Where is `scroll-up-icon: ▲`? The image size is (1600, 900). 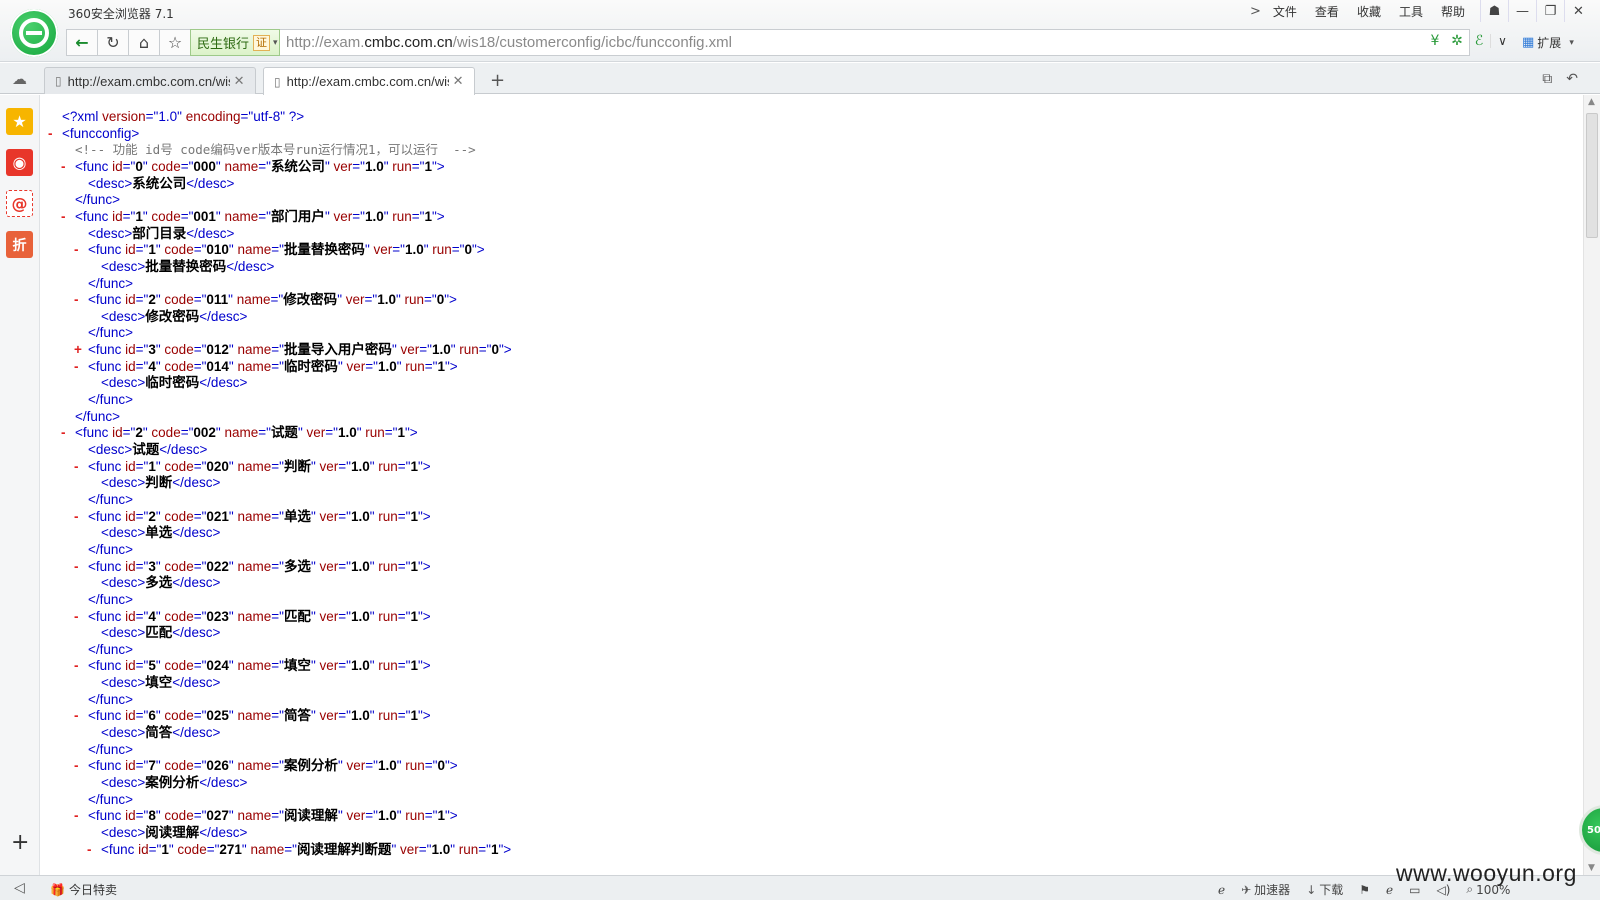
scroll-up-icon: ▲ is located at coordinates (1591, 102).